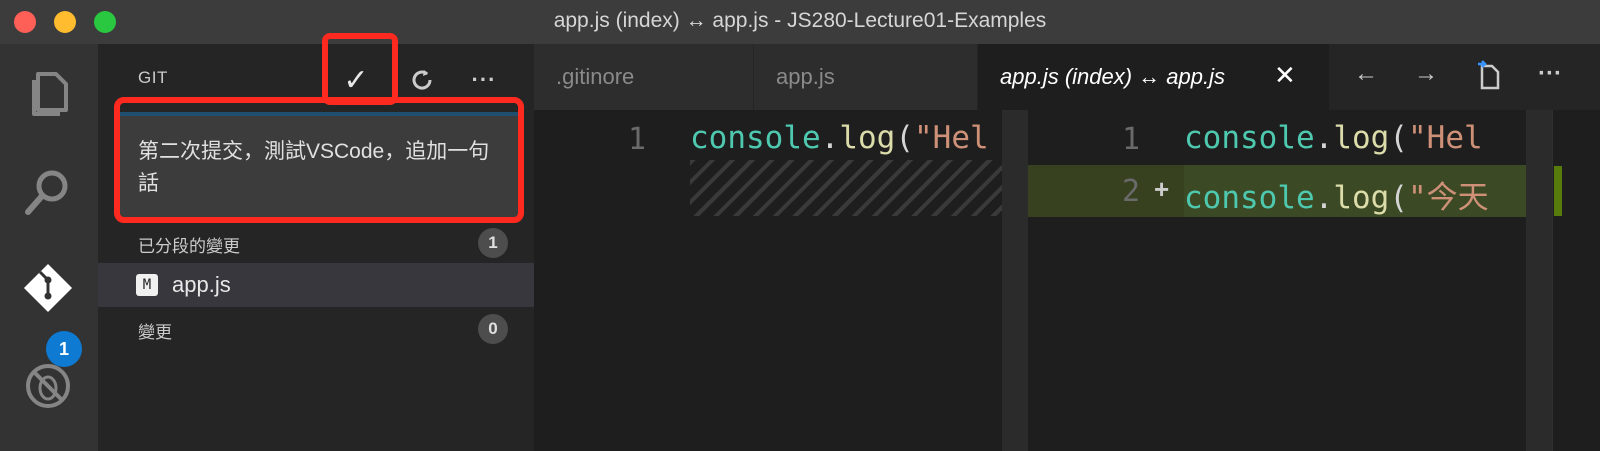  I want to click on files-icon, so click(48, 92).